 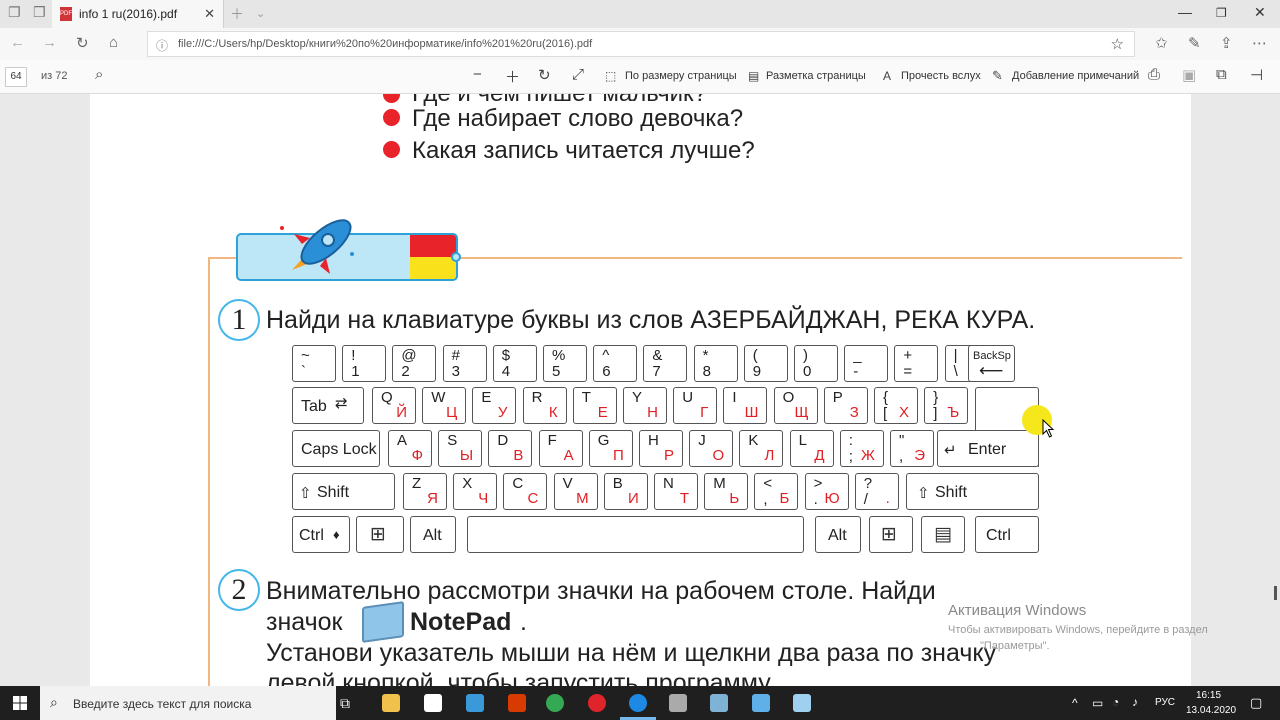 I want to click on shift-arrow-icon: ⇧, so click(x=305, y=493).